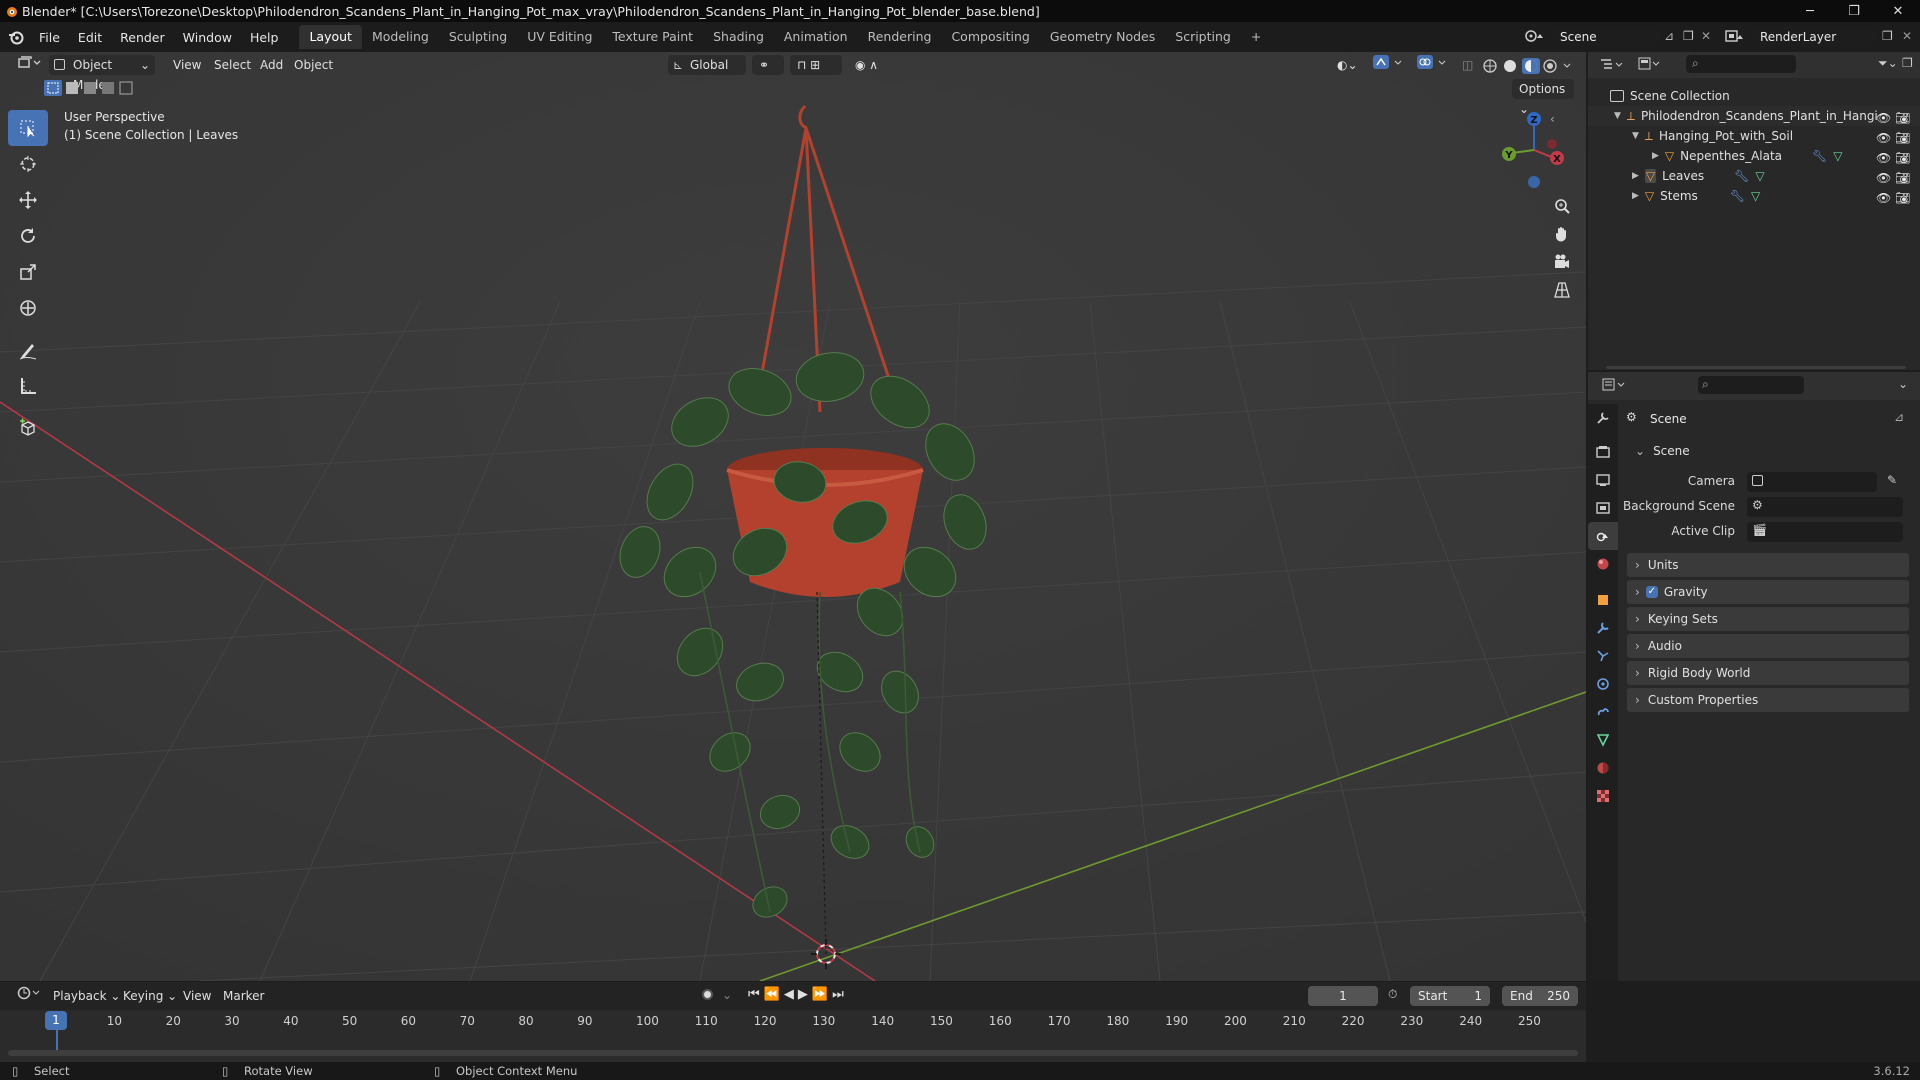 Image resolution: width=1920 pixels, height=1080 pixels. Describe the element at coordinates (1756, 367) in the screenshot. I see `outliner-scrollbar` at that location.